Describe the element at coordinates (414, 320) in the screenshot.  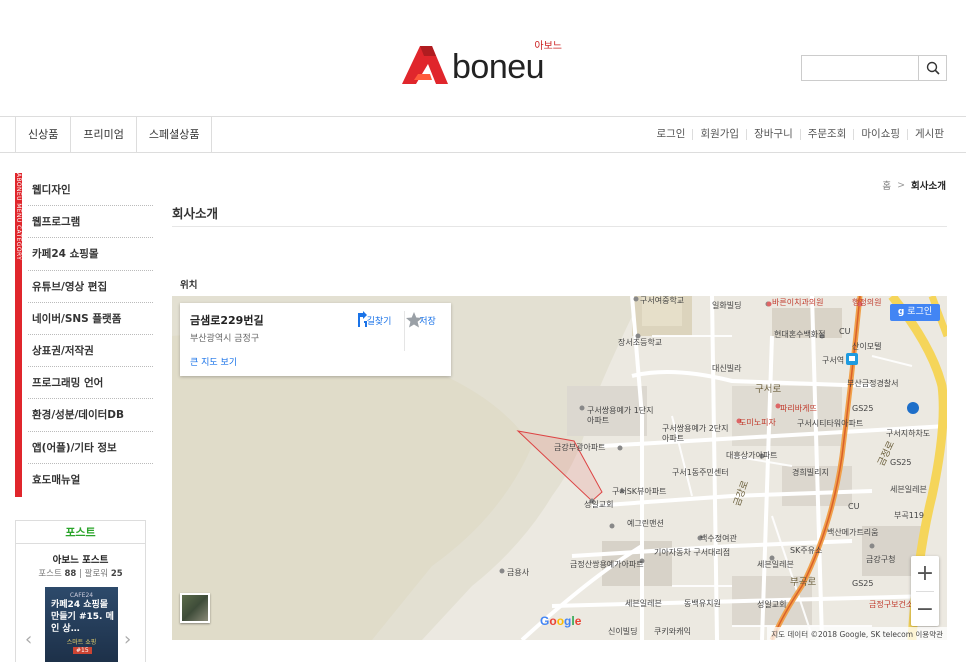
I see `star-icon` at that location.